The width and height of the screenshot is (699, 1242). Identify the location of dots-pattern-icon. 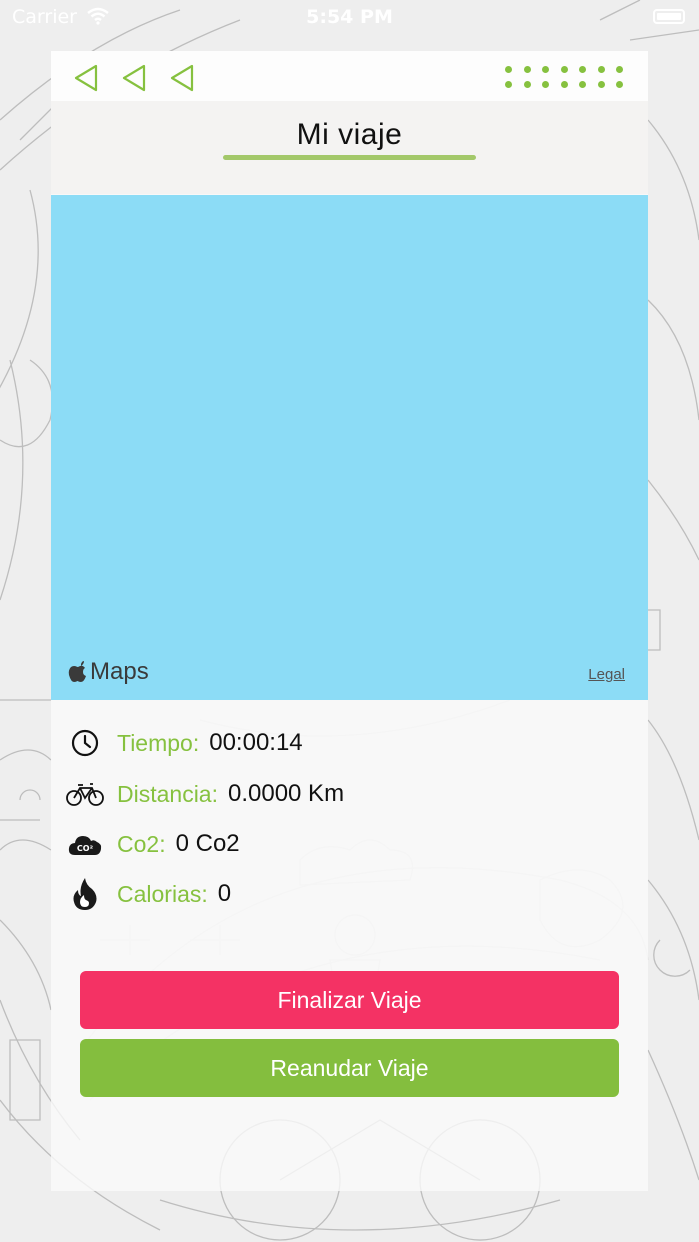
(567, 78).